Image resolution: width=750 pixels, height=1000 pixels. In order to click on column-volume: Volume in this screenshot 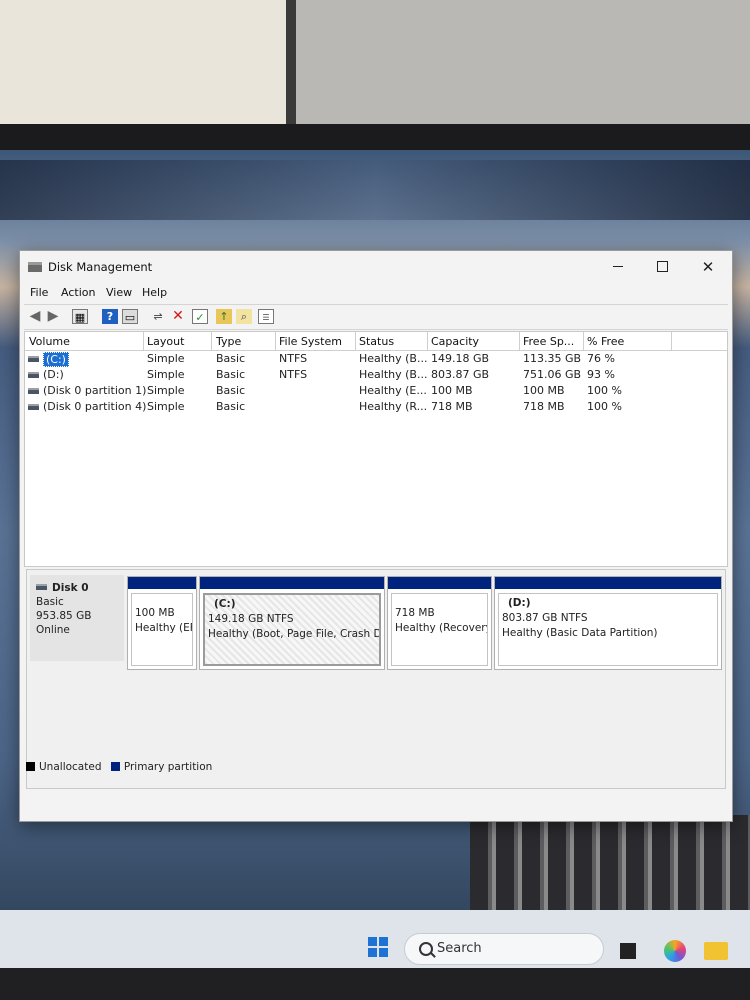, I will do `click(49, 341)`.